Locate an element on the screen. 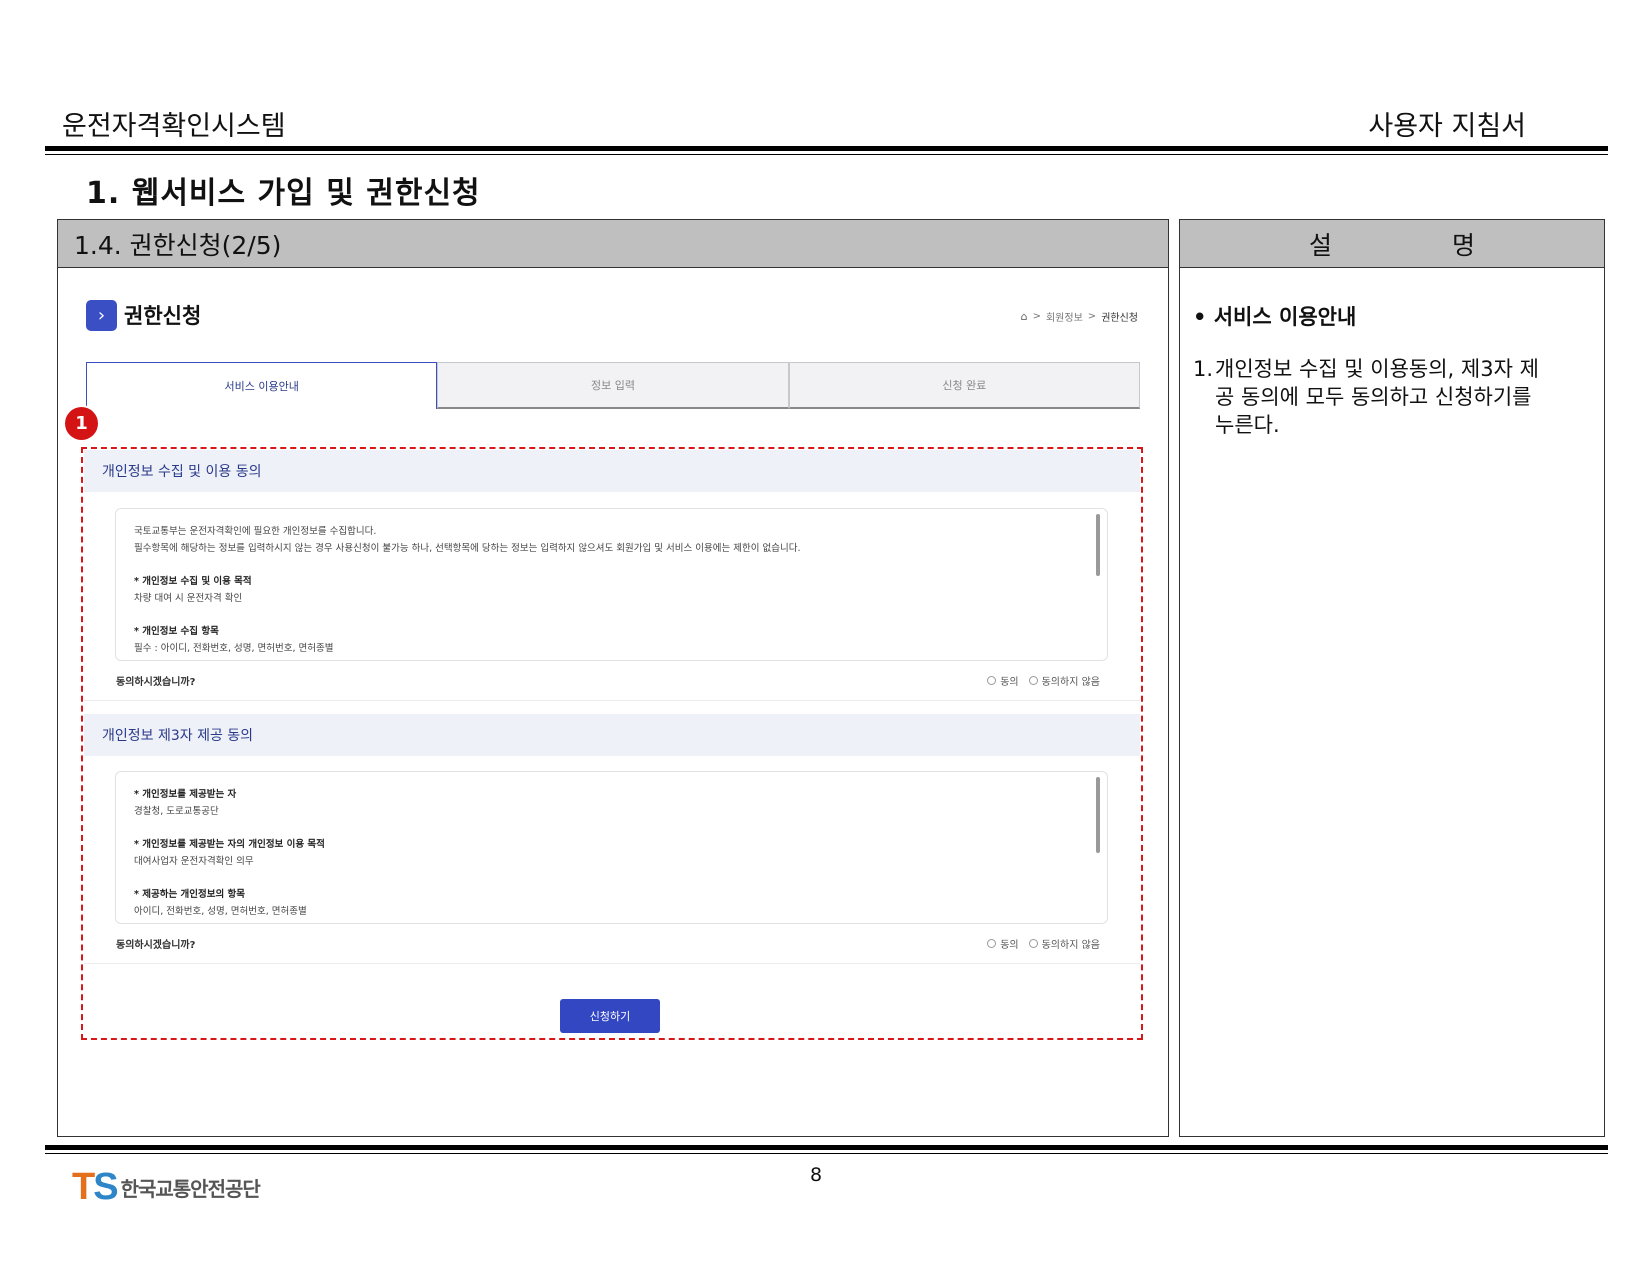  doc-type: 사용자 지침서 is located at coordinates (1447, 126).